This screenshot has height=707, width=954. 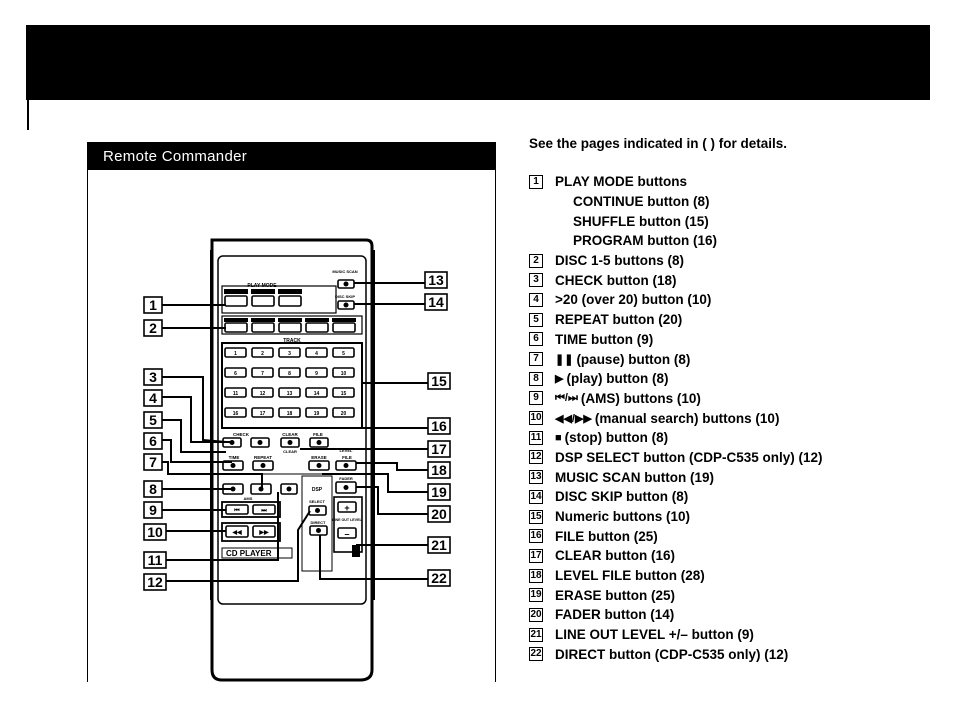 I want to click on callout-number: 19, so click(x=439, y=492).